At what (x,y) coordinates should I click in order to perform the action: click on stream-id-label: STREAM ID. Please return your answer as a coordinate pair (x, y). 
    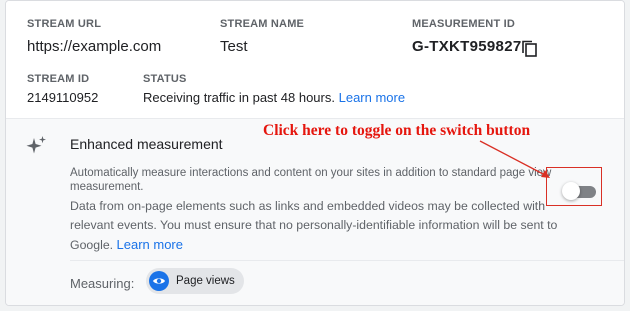
    Looking at the image, I should click on (58, 79).